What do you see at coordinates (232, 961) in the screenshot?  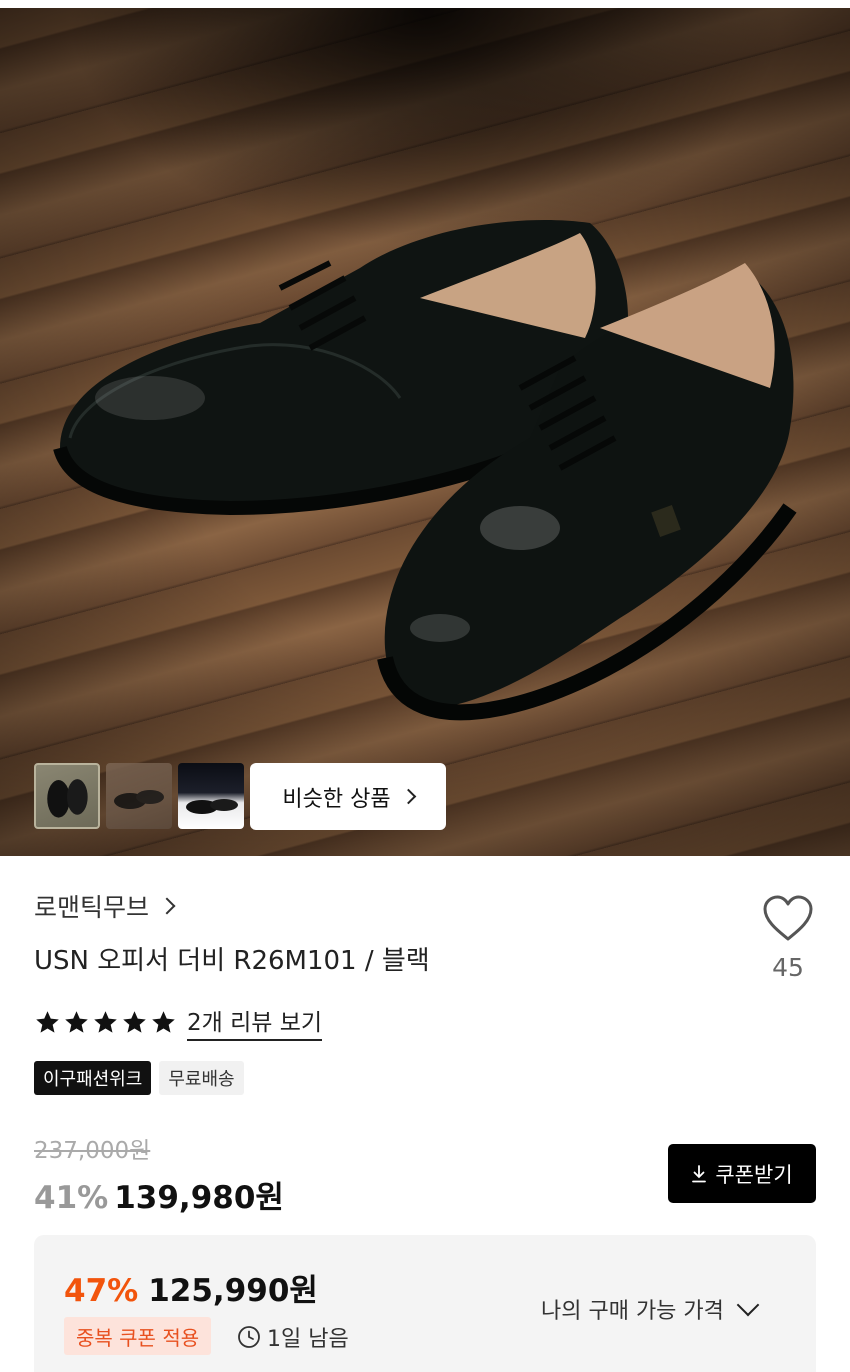 I see `product-title: USN 오피서 더비 R26M101 / 블랙` at bounding box center [232, 961].